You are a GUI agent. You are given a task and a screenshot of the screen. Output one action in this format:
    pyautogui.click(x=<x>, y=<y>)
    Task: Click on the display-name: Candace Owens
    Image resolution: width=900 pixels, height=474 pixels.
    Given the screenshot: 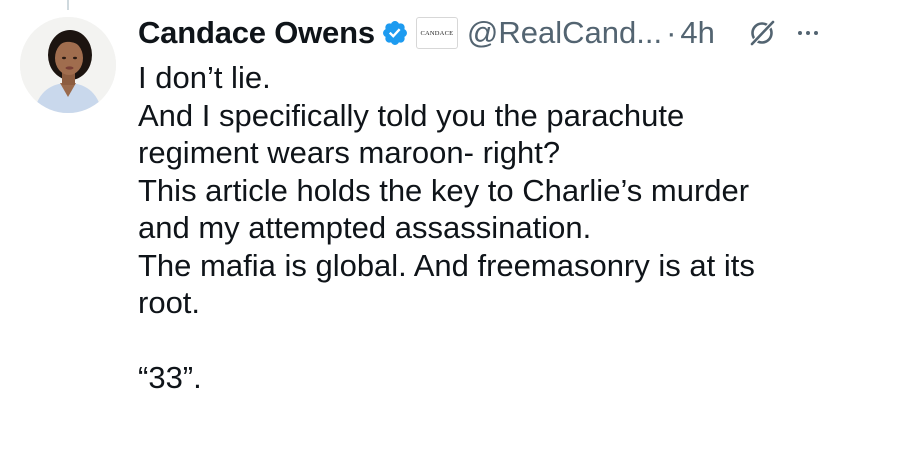 What is the action you would take?
    pyautogui.click(x=256, y=33)
    